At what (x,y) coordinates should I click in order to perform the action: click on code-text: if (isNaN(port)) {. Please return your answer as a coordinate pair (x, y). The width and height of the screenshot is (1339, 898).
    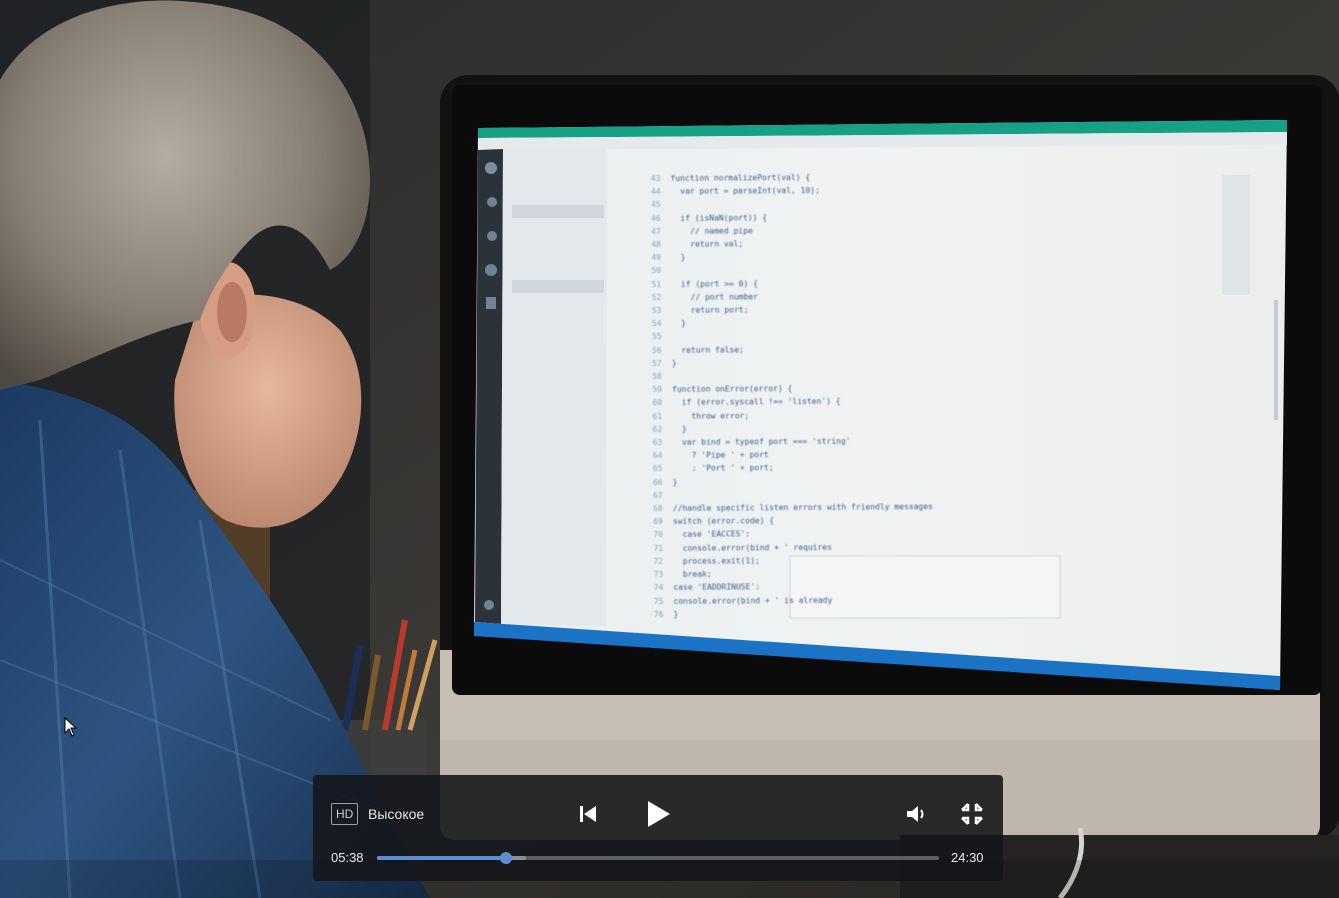
    Looking at the image, I should click on (719, 217).